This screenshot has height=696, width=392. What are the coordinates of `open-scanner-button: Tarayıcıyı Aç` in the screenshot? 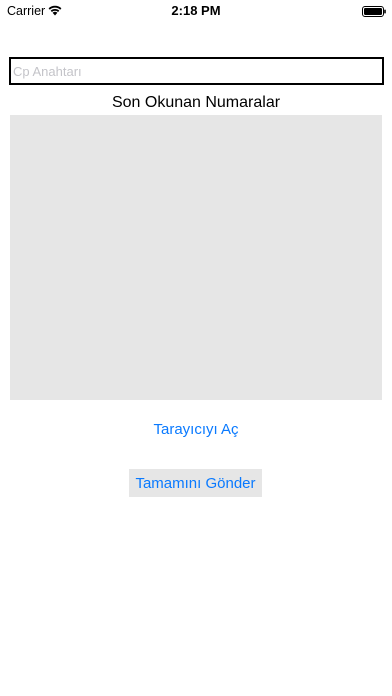 It's located at (196, 429).